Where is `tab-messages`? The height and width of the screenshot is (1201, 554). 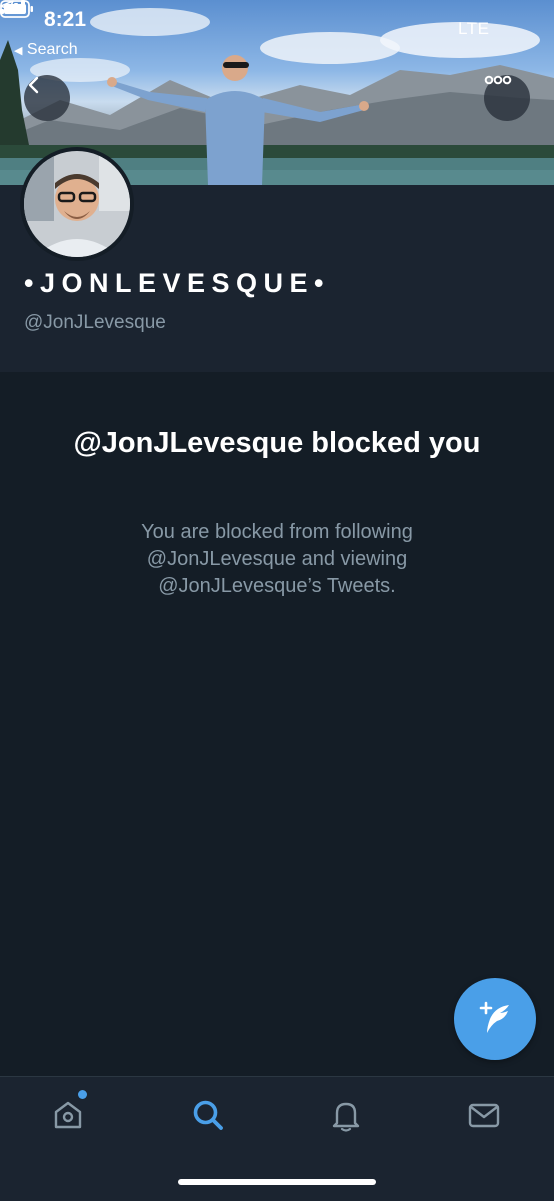
tab-messages is located at coordinates (484, 1115).